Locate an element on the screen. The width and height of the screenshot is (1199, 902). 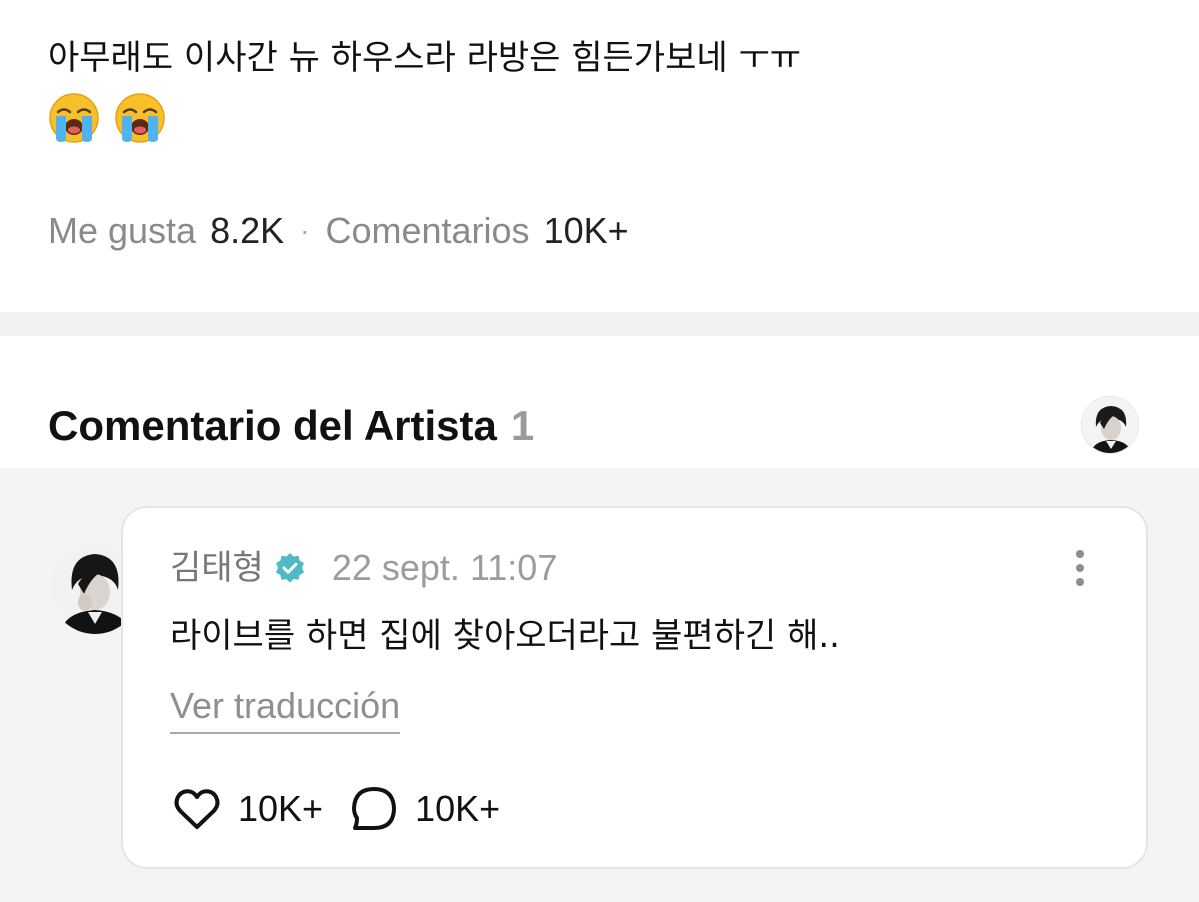
likes-count: 8.2K is located at coordinates (247, 231).